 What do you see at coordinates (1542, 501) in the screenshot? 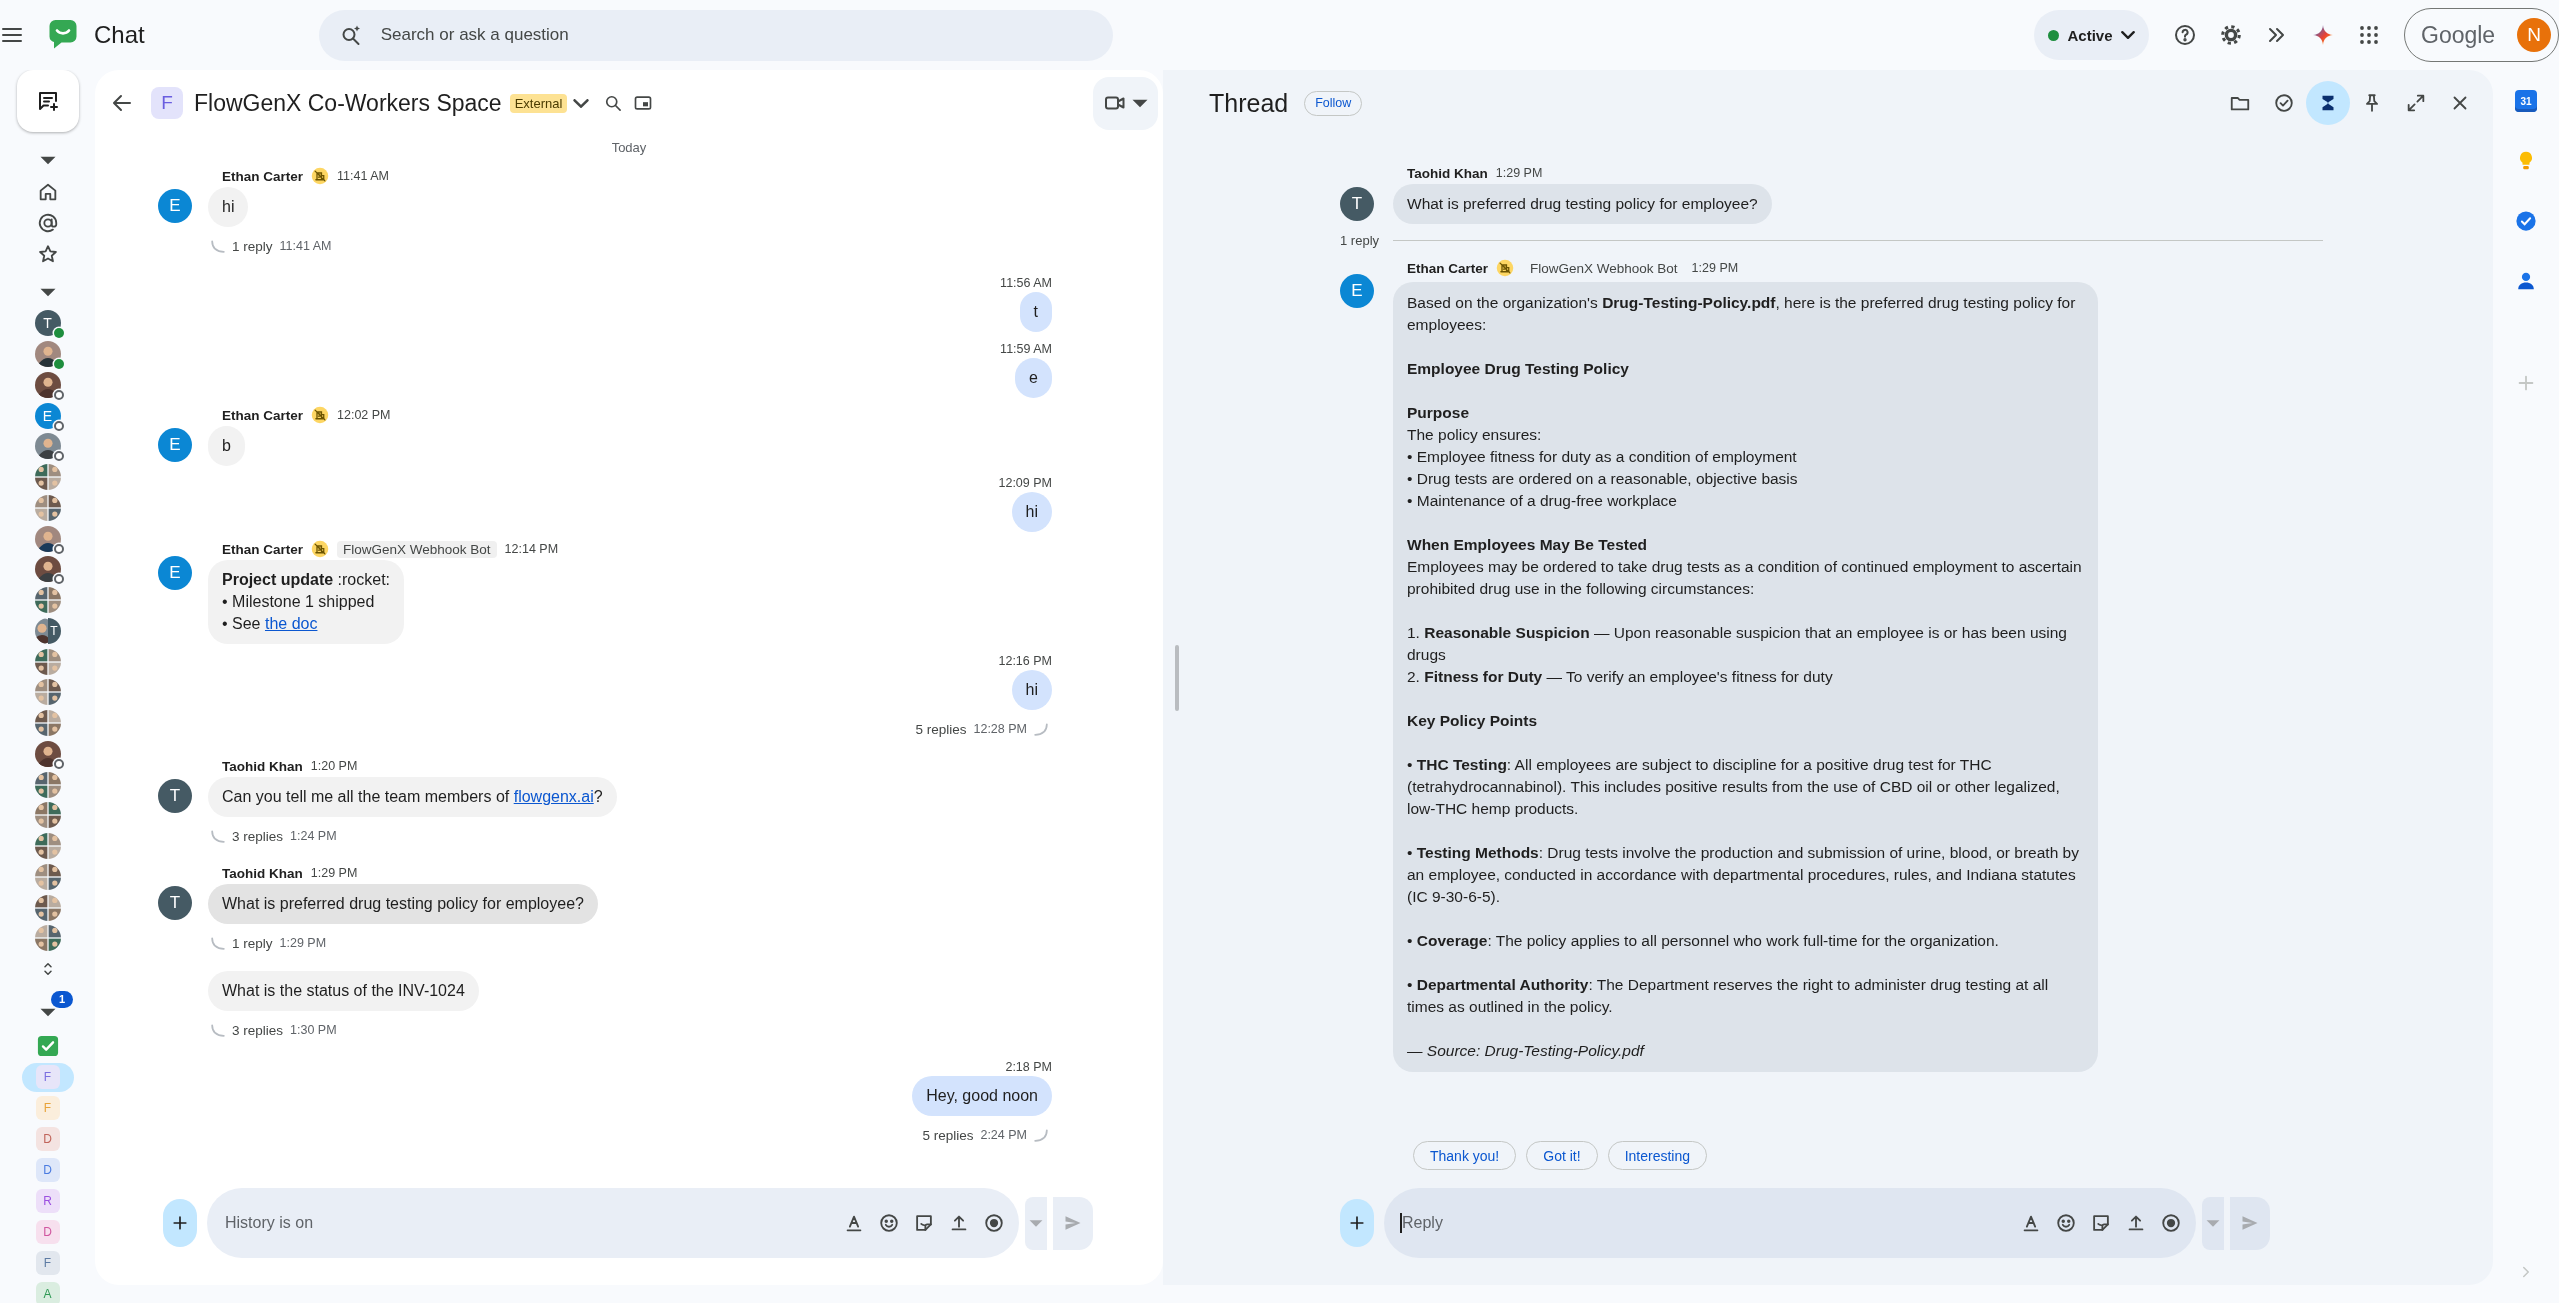
I see `message-text: • Maintenance of a drug-free workplace` at bounding box center [1542, 501].